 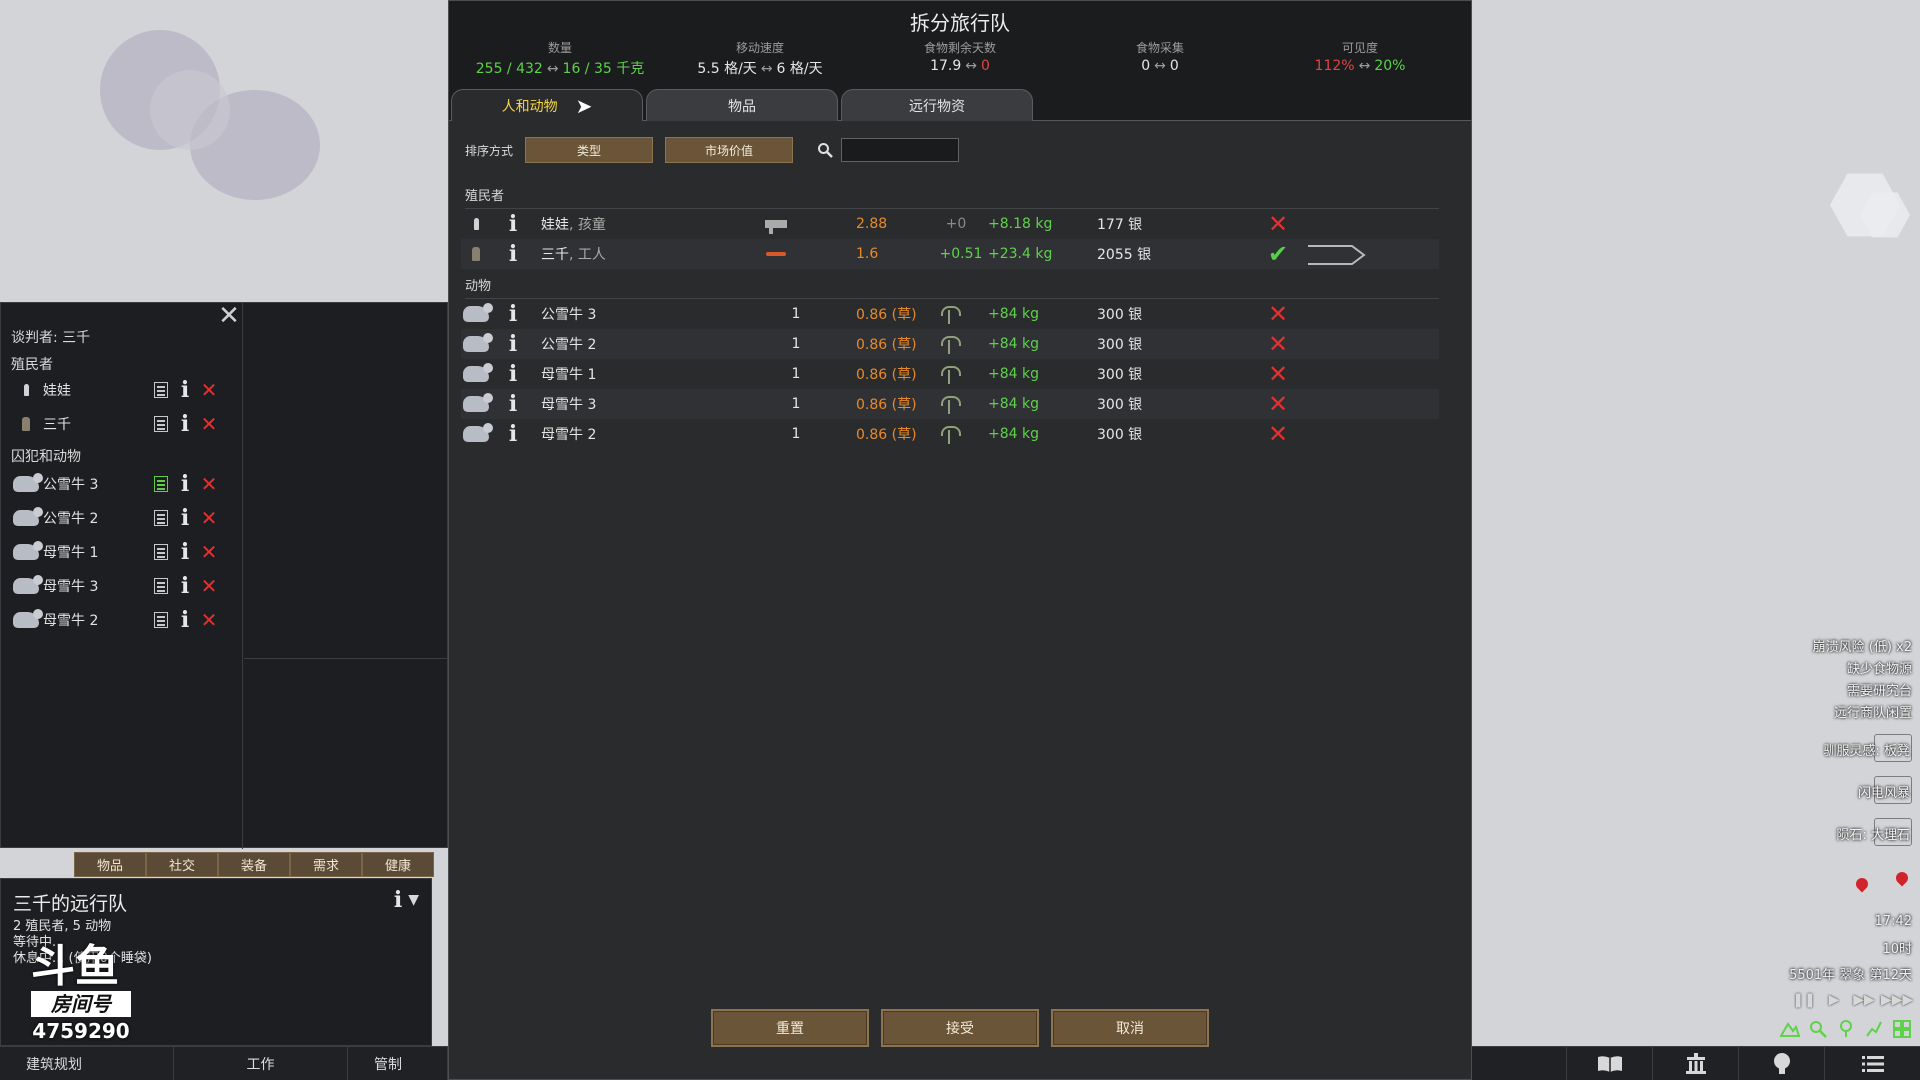 What do you see at coordinates (1897, 1000) in the screenshot?
I see `superfast-icon: ▶▶▶` at bounding box center [1897, 1000].